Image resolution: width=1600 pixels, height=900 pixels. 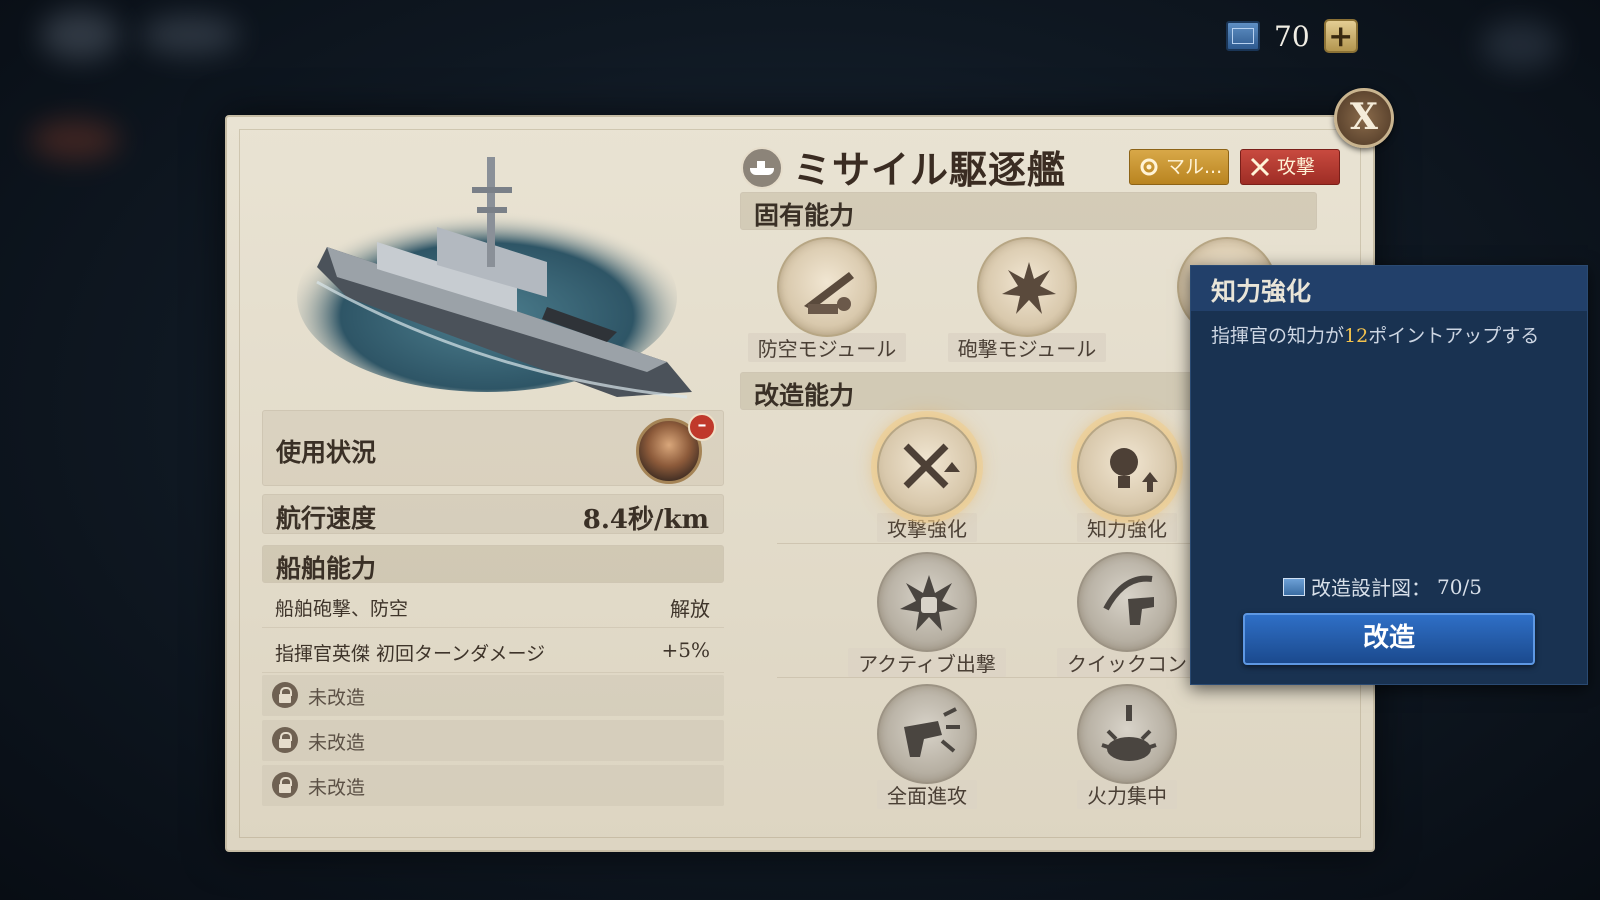 I want to click on skill-name: 知力強化, so click(x=1127, y=527).